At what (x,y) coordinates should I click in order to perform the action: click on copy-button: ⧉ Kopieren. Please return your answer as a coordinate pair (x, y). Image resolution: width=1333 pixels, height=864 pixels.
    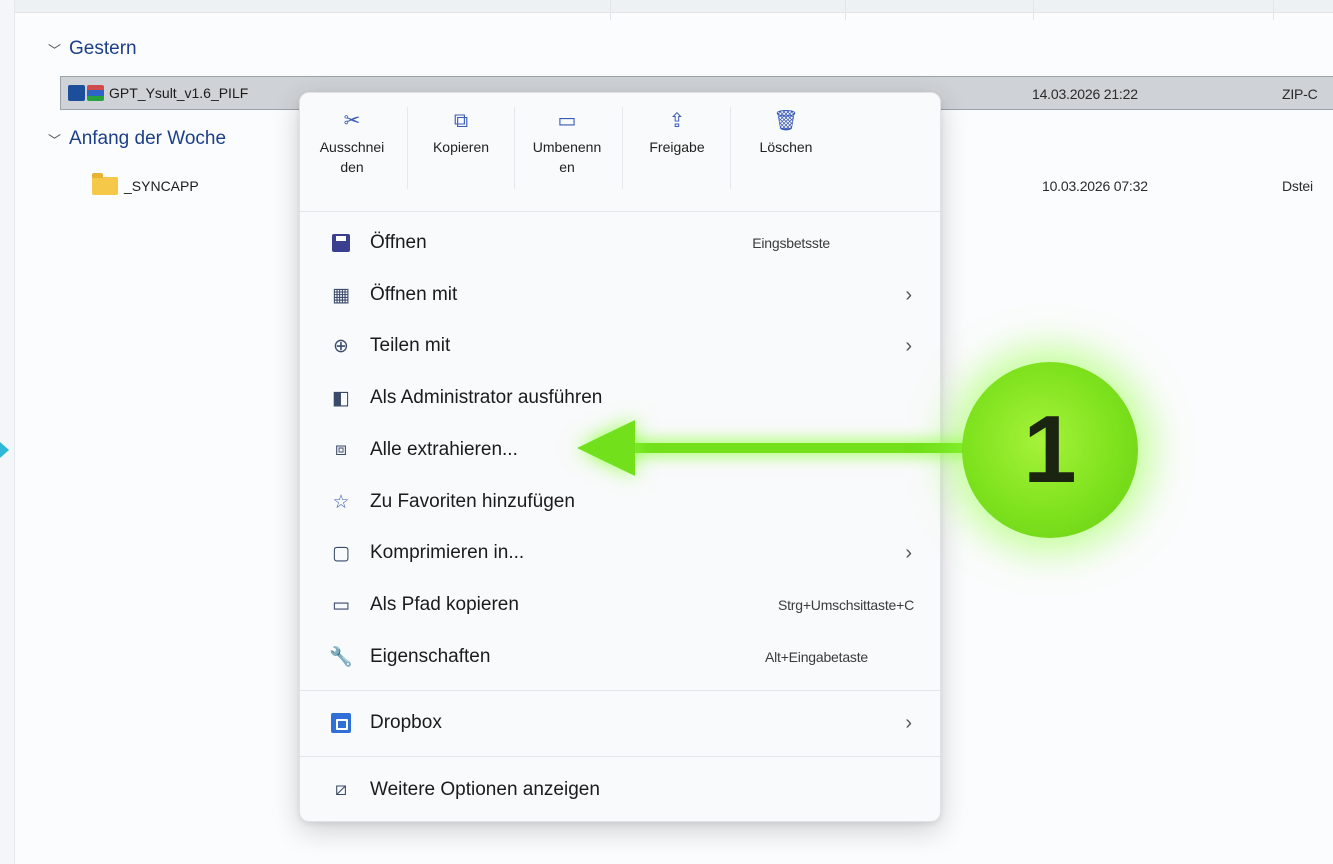
    Looking at the image, I should click on (461, 153).